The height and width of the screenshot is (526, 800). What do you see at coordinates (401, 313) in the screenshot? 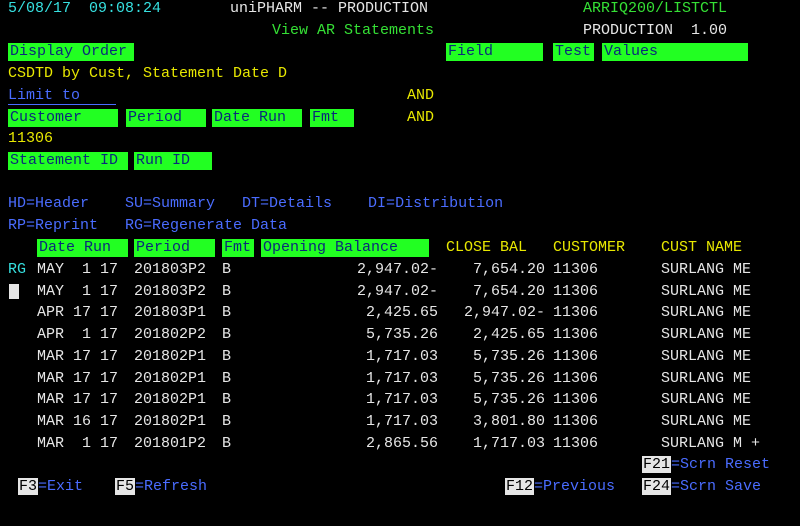
I see `row-opening-balance: 2,425.65` at bounding box center [401, 313].